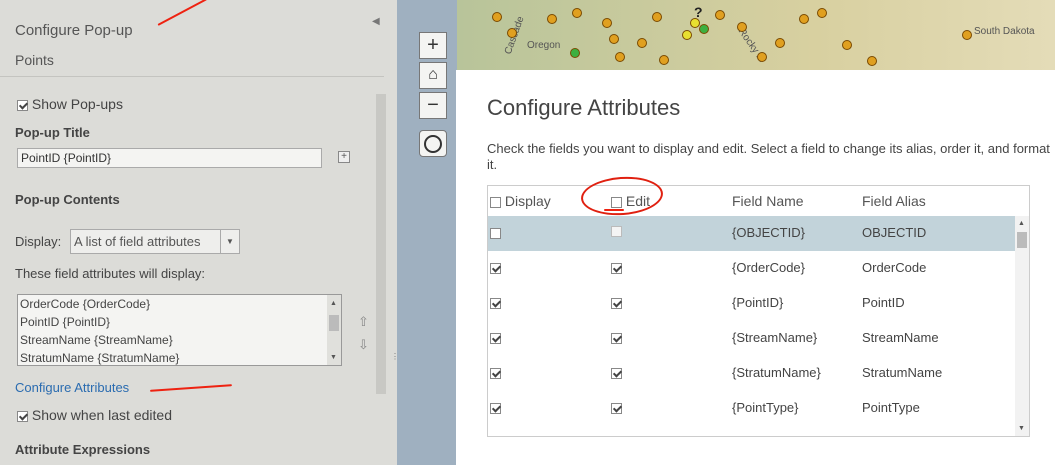 This screenshot has height=465, width=1055. I want to click on home-button: ⌂, so click(433, 75).